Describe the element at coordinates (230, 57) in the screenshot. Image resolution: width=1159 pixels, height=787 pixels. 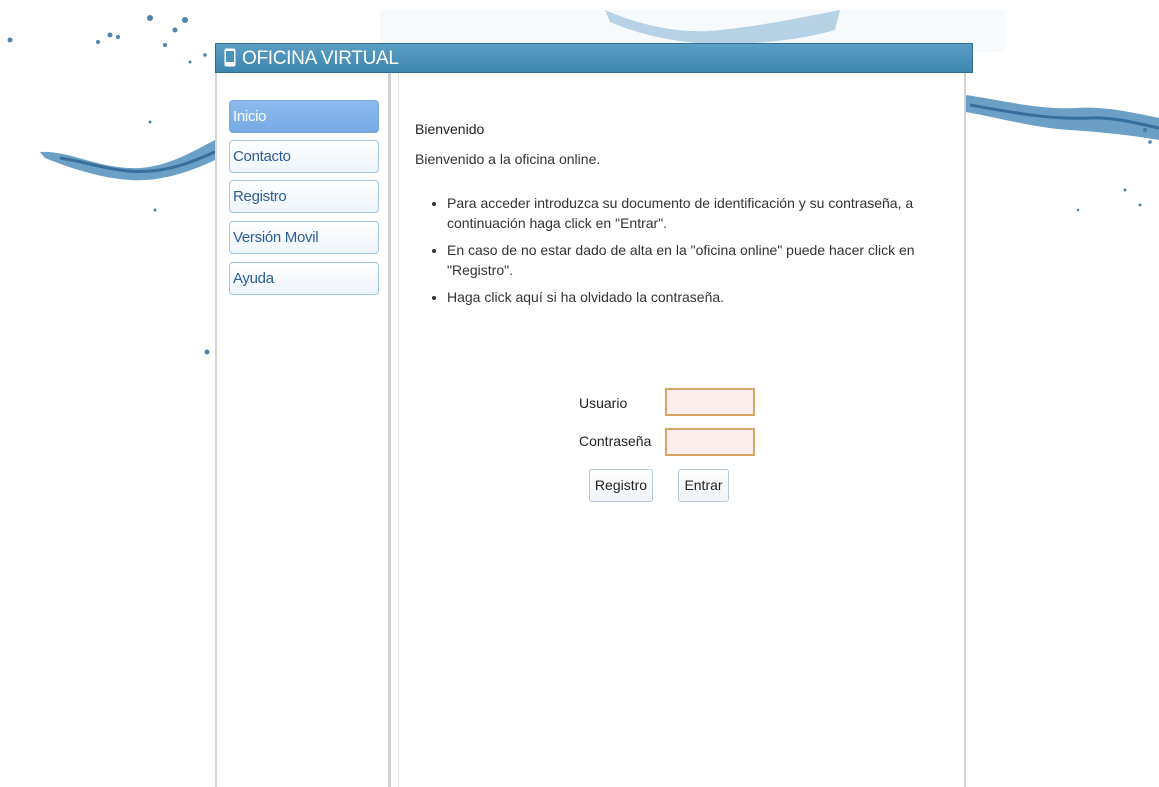
I see `mobile-phone-icon` at that location.